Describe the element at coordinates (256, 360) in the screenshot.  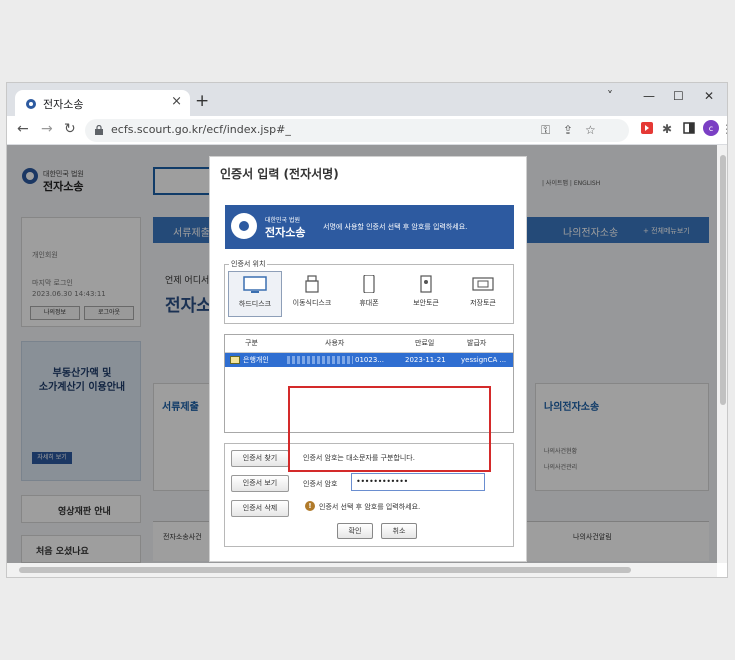
I see `cert-type: 은행개인` at that location.